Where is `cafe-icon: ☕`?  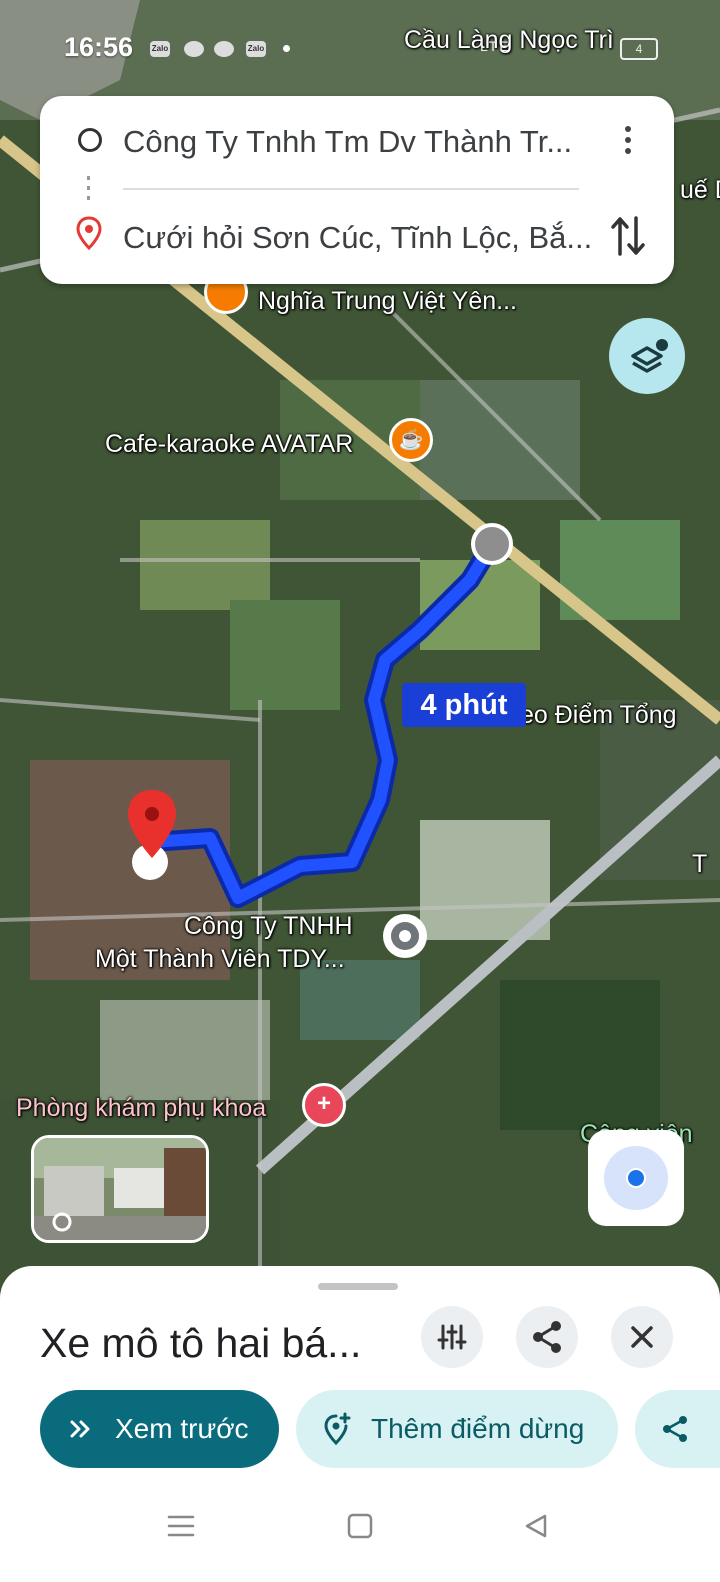 cafe-icon: ☕ is located at coordinates (411, 440).